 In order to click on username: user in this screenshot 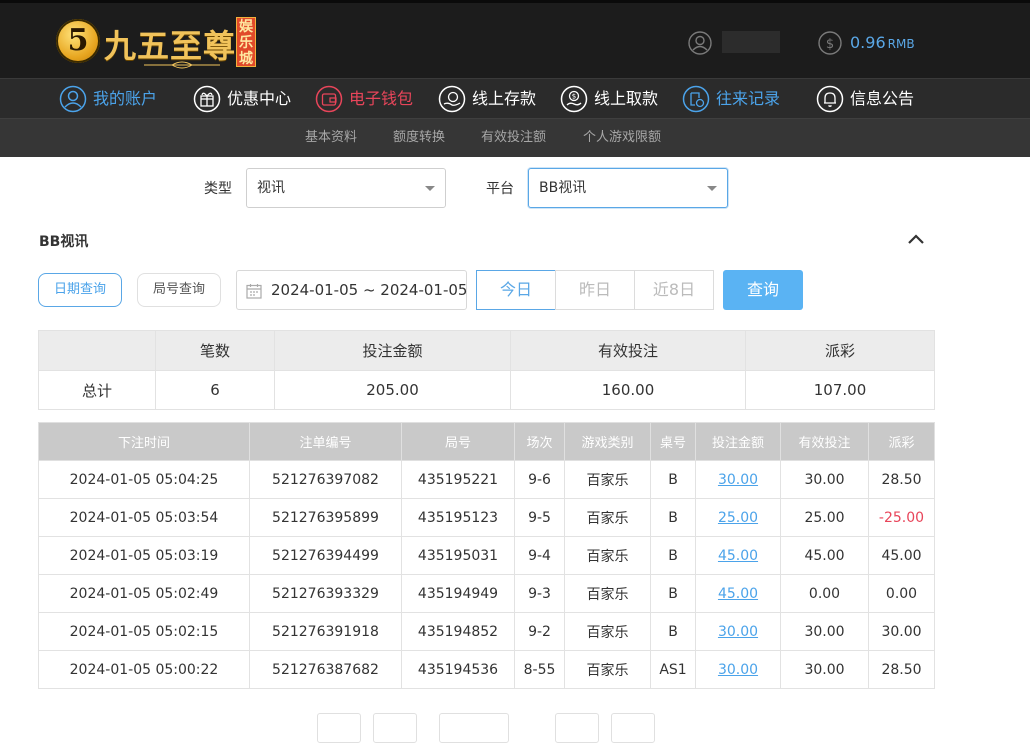, I will do `click(751, 42)`.